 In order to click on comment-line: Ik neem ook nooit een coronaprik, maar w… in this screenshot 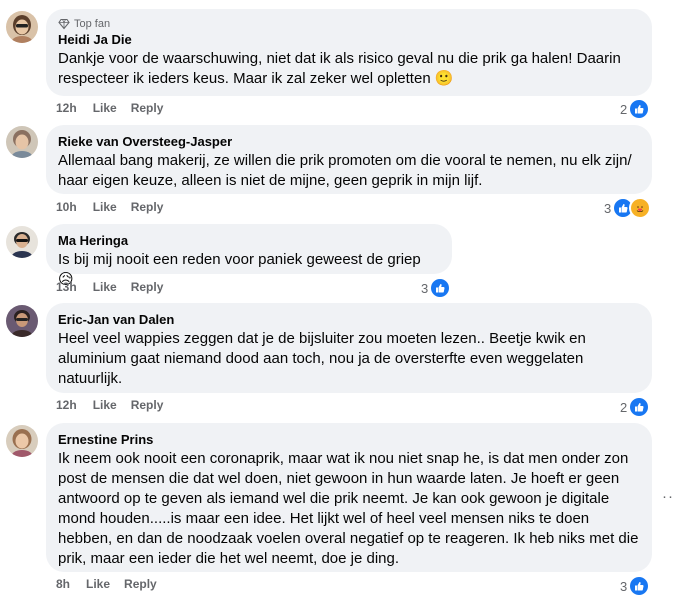, I will do `click(343, 458)`.